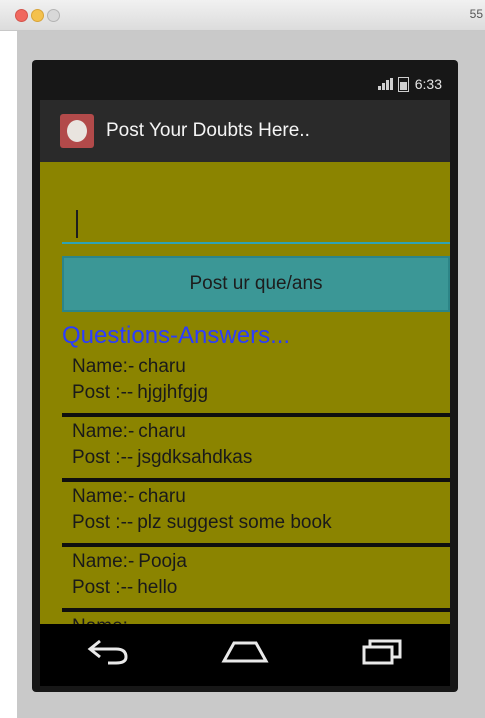 The width and height of the screenshot is (485, 718). I want to click on post-value: hello, so click(157, 587).